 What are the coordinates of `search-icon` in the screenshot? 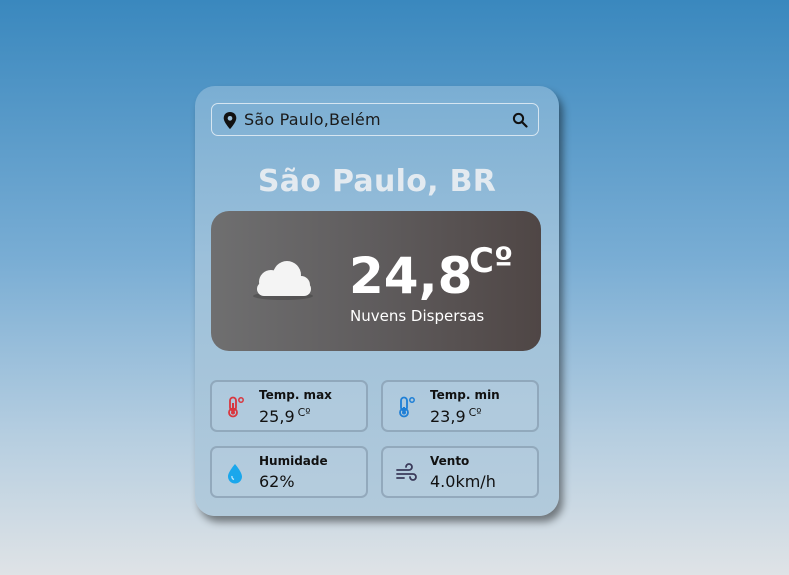 It's located at (520, 120).